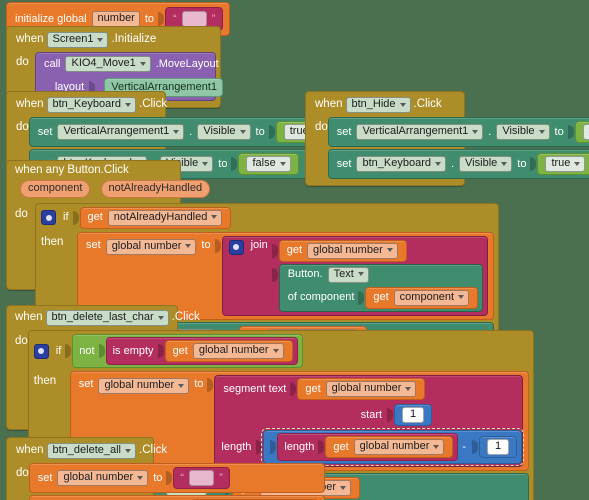  What do you see at coordinates (378, 105) in the screenshot?
I see `component-dropdown-btn-hide: btn_Hide` at bounding box center [378, 105].